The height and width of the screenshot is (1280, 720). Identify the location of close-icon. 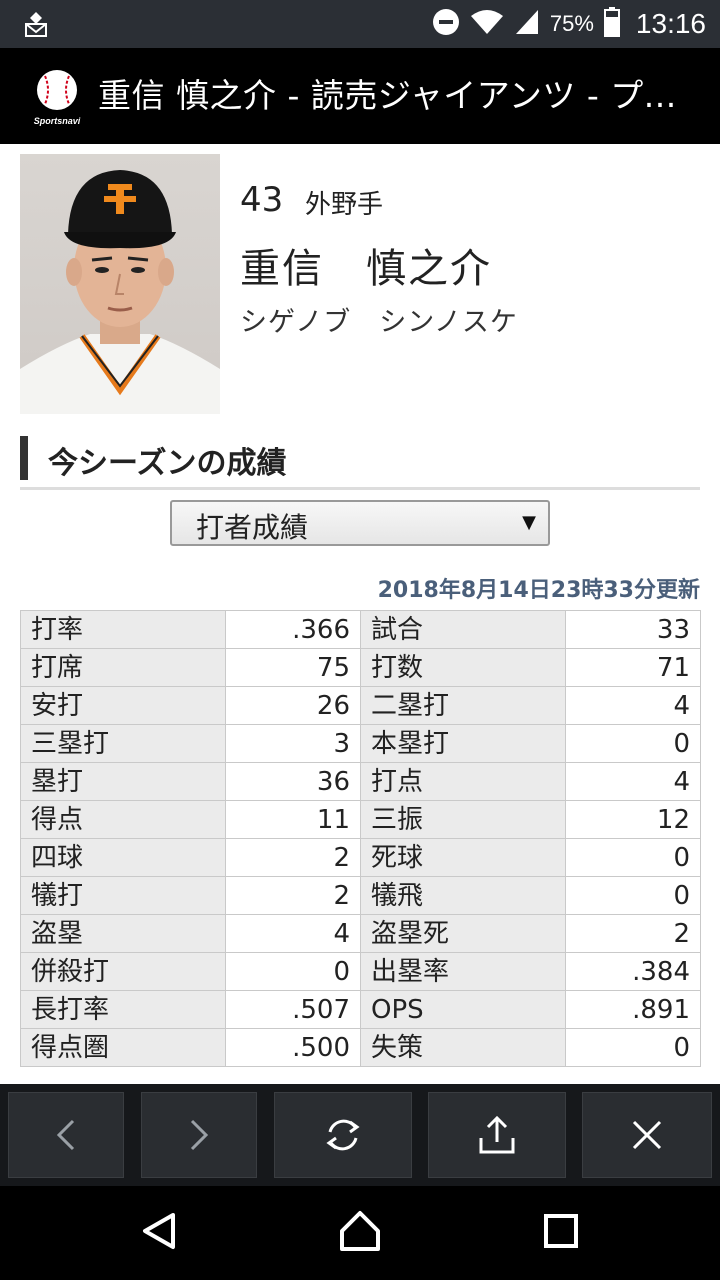
(647, 1135).